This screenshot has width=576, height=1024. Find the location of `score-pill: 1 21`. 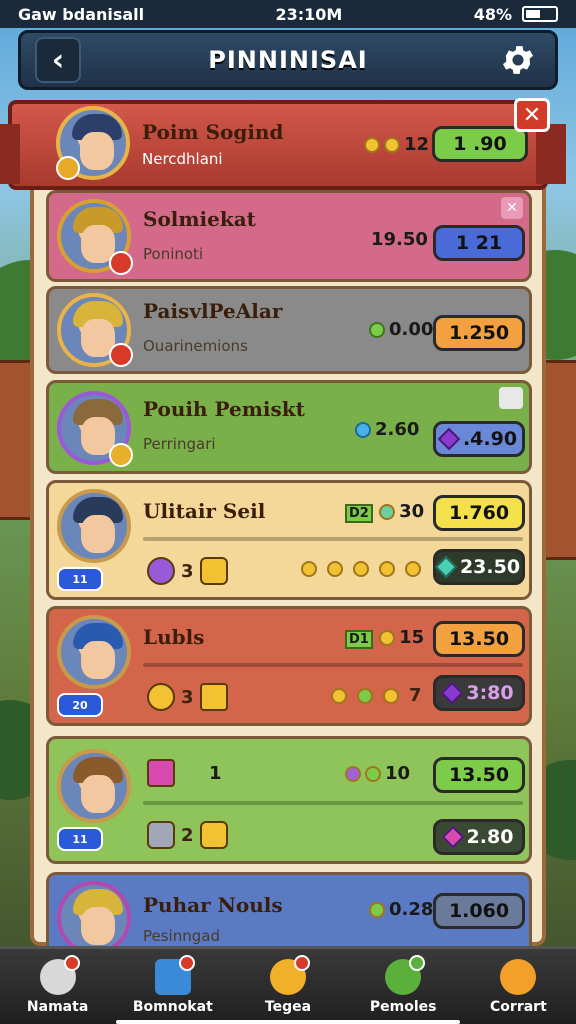

score-pill: 1 21 is located at coordinates (479, 243).